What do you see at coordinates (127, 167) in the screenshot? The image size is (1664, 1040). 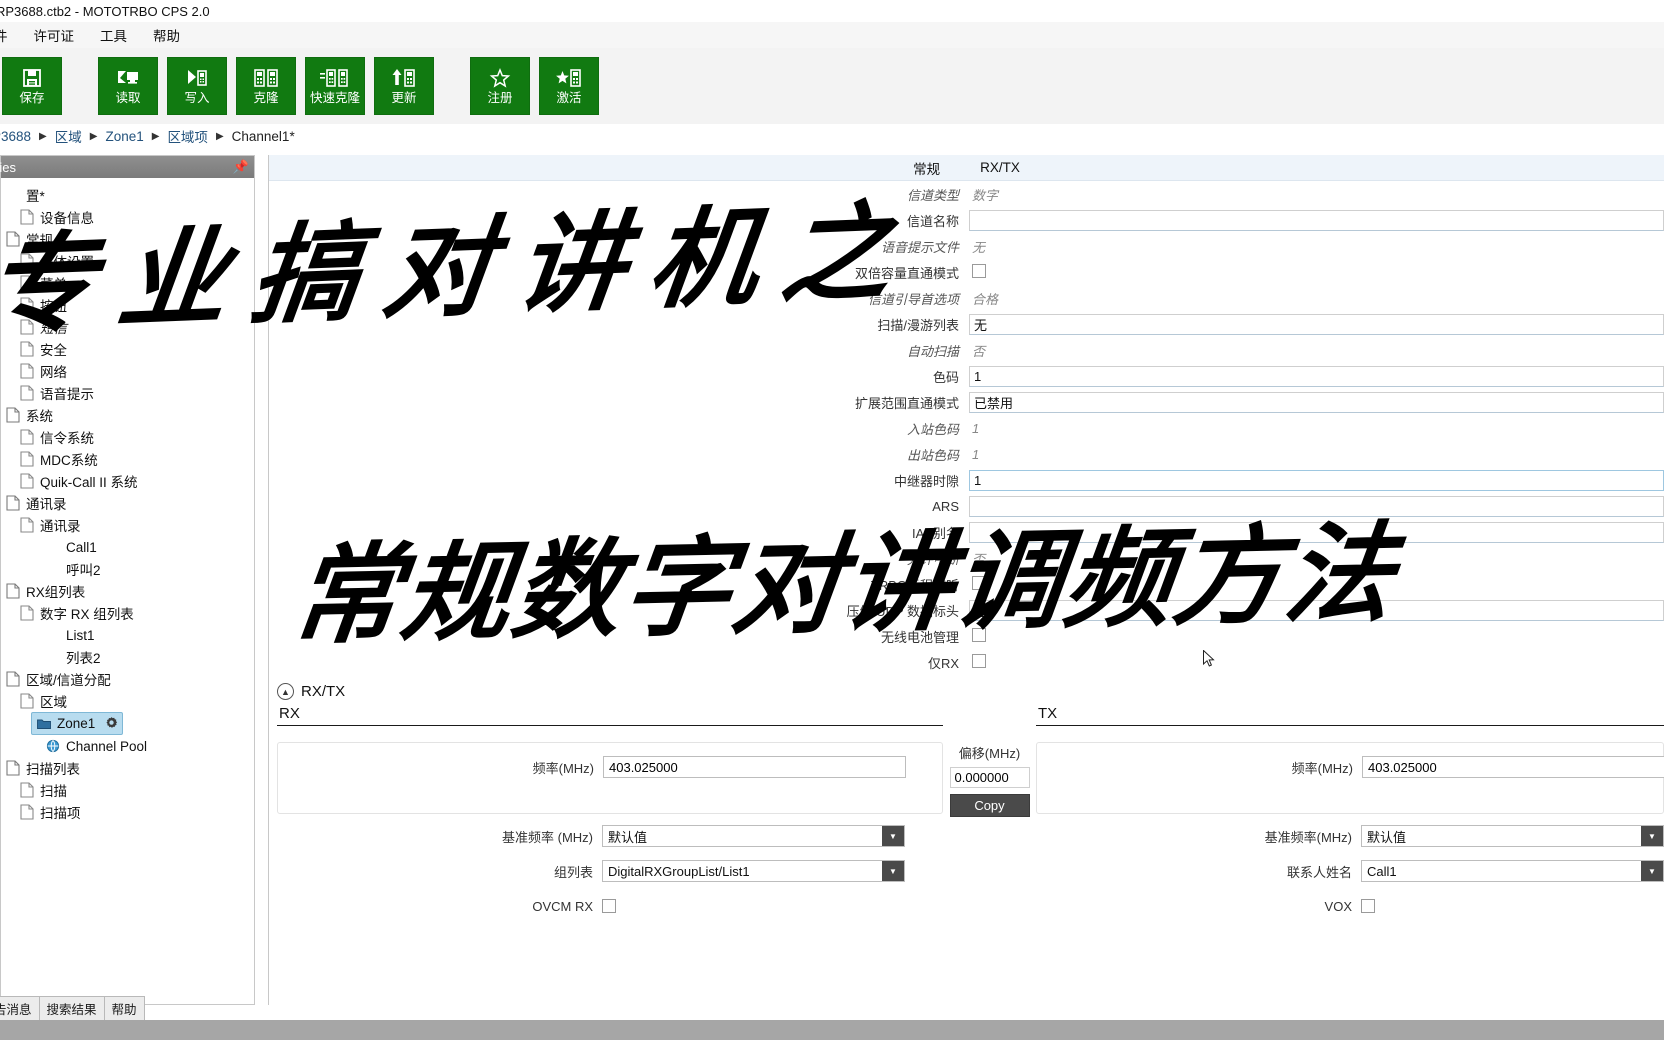 I see `tree-panel-header: ries 📌` at bounding box center [127, 167].